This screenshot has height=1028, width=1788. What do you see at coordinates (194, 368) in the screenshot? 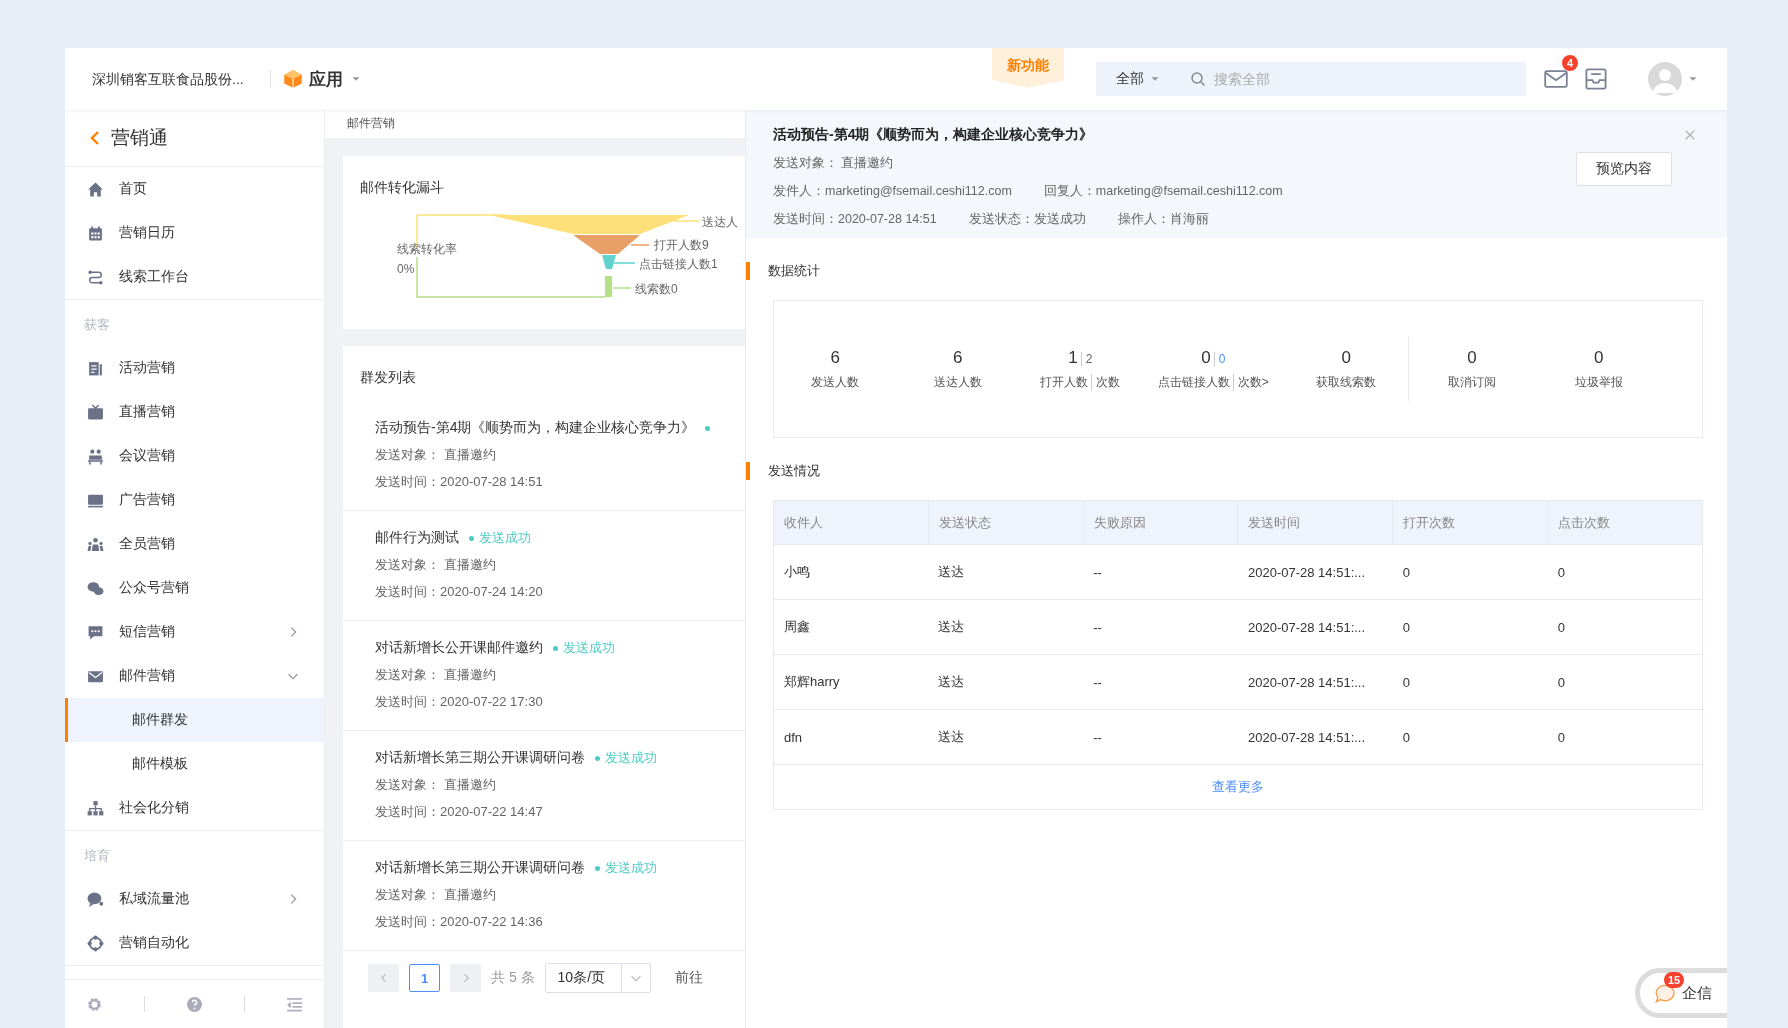
I see `menu-item: 活动营销` at bounding box center [194, 368].